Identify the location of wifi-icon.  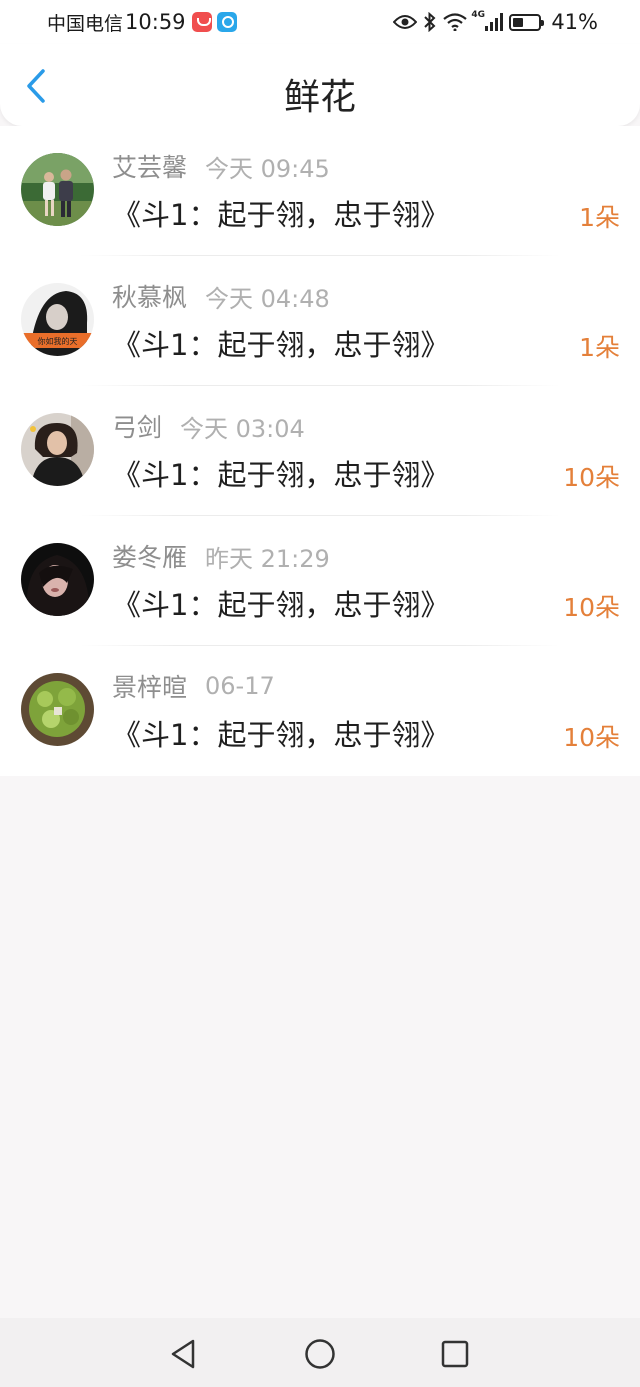
(455, 22).